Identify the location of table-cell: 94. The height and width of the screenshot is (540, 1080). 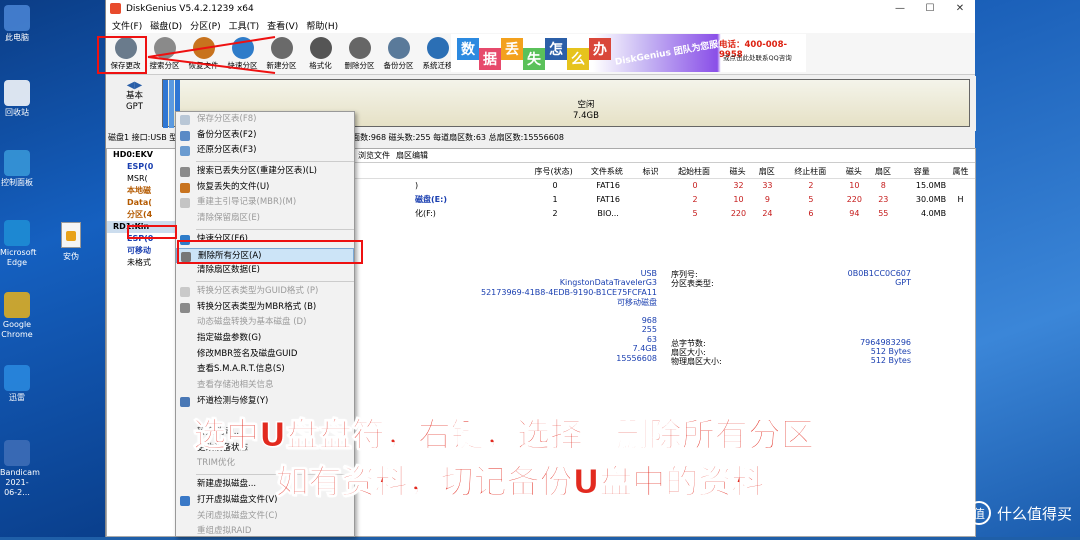
(854, 213).